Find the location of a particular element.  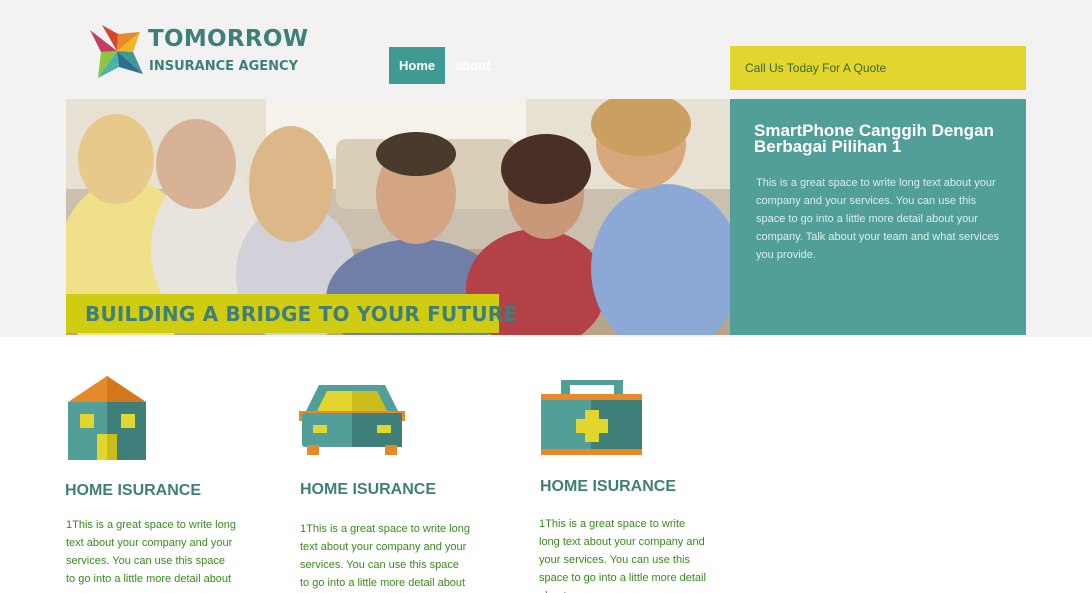

logo-title: TOMORROW is located at coordinates (228, 39).